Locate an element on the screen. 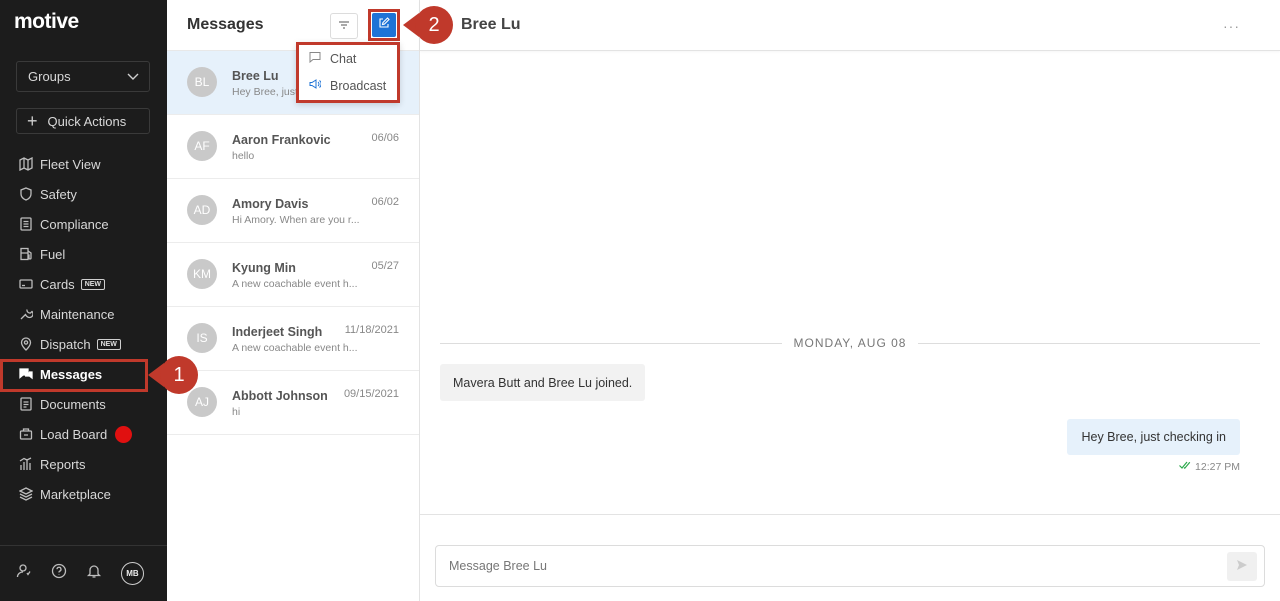 The width and height of the screenshot is (1280, 601). conversation-date: 06/02 is located at coordinates (385, 202).